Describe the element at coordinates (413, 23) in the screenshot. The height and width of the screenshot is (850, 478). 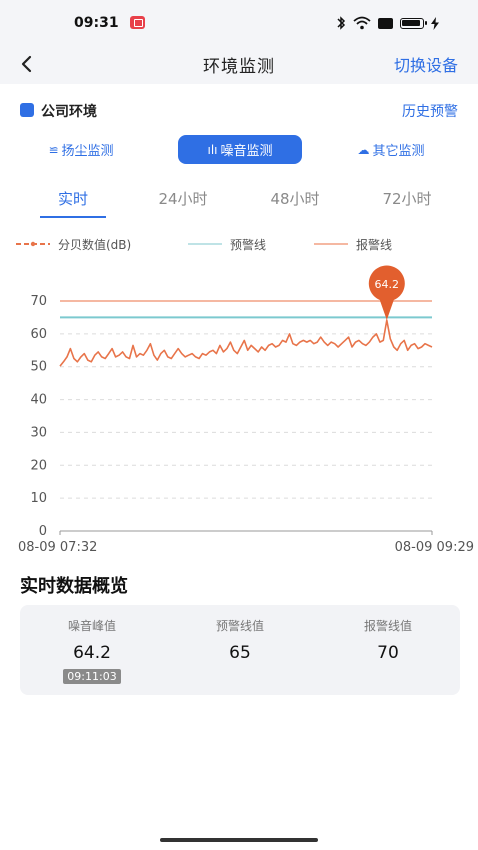
I see `battery-icon` at that location.